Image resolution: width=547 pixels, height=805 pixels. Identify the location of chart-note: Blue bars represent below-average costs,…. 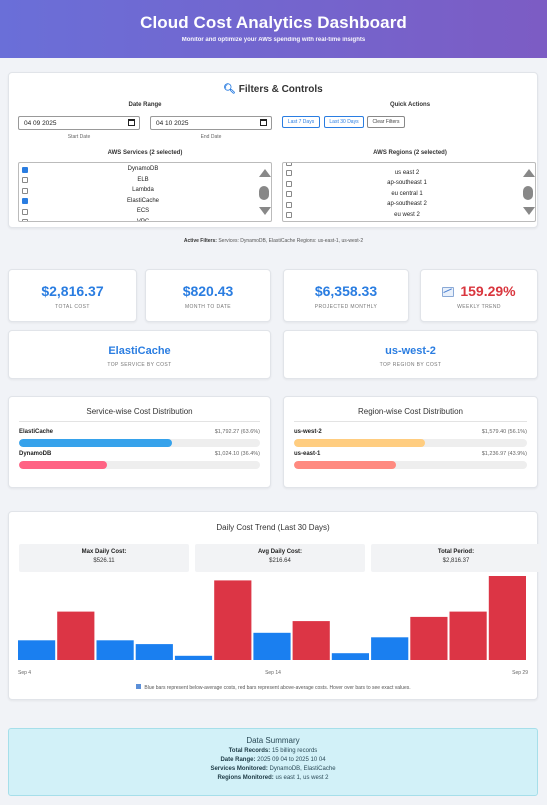
(273, 687).